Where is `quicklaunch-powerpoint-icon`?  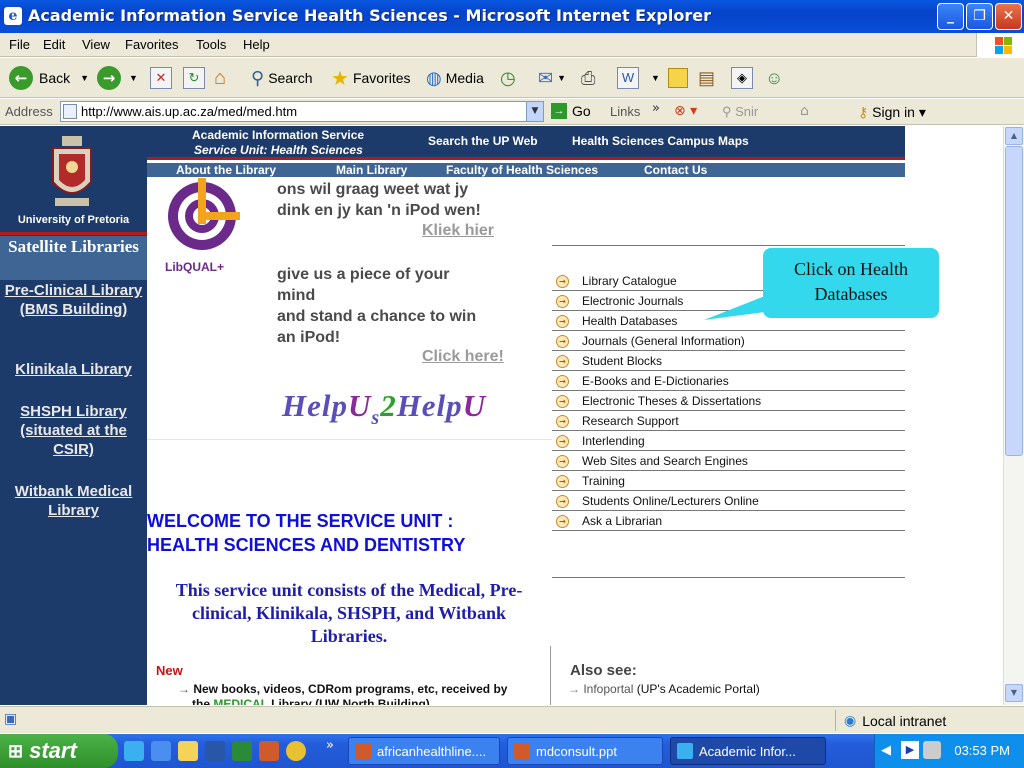
quicklaunch-powerpoint-icon is located at coordinates (269, 751).